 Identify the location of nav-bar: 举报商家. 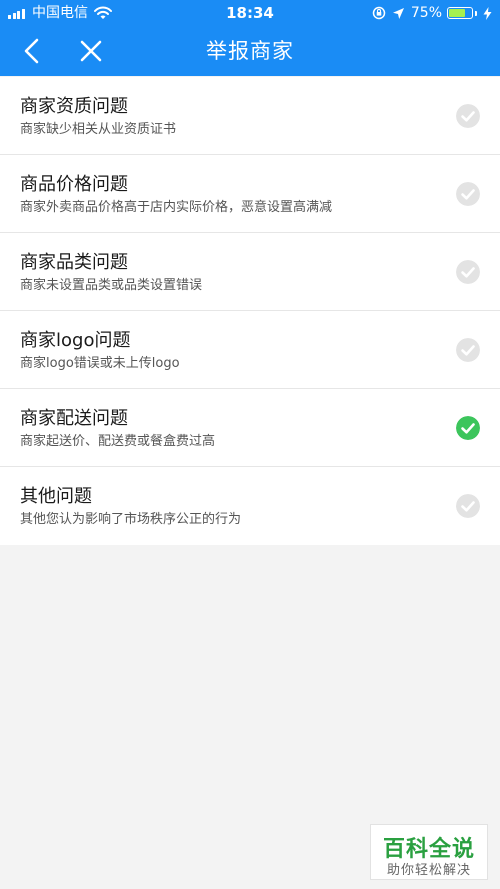
(250, 51).